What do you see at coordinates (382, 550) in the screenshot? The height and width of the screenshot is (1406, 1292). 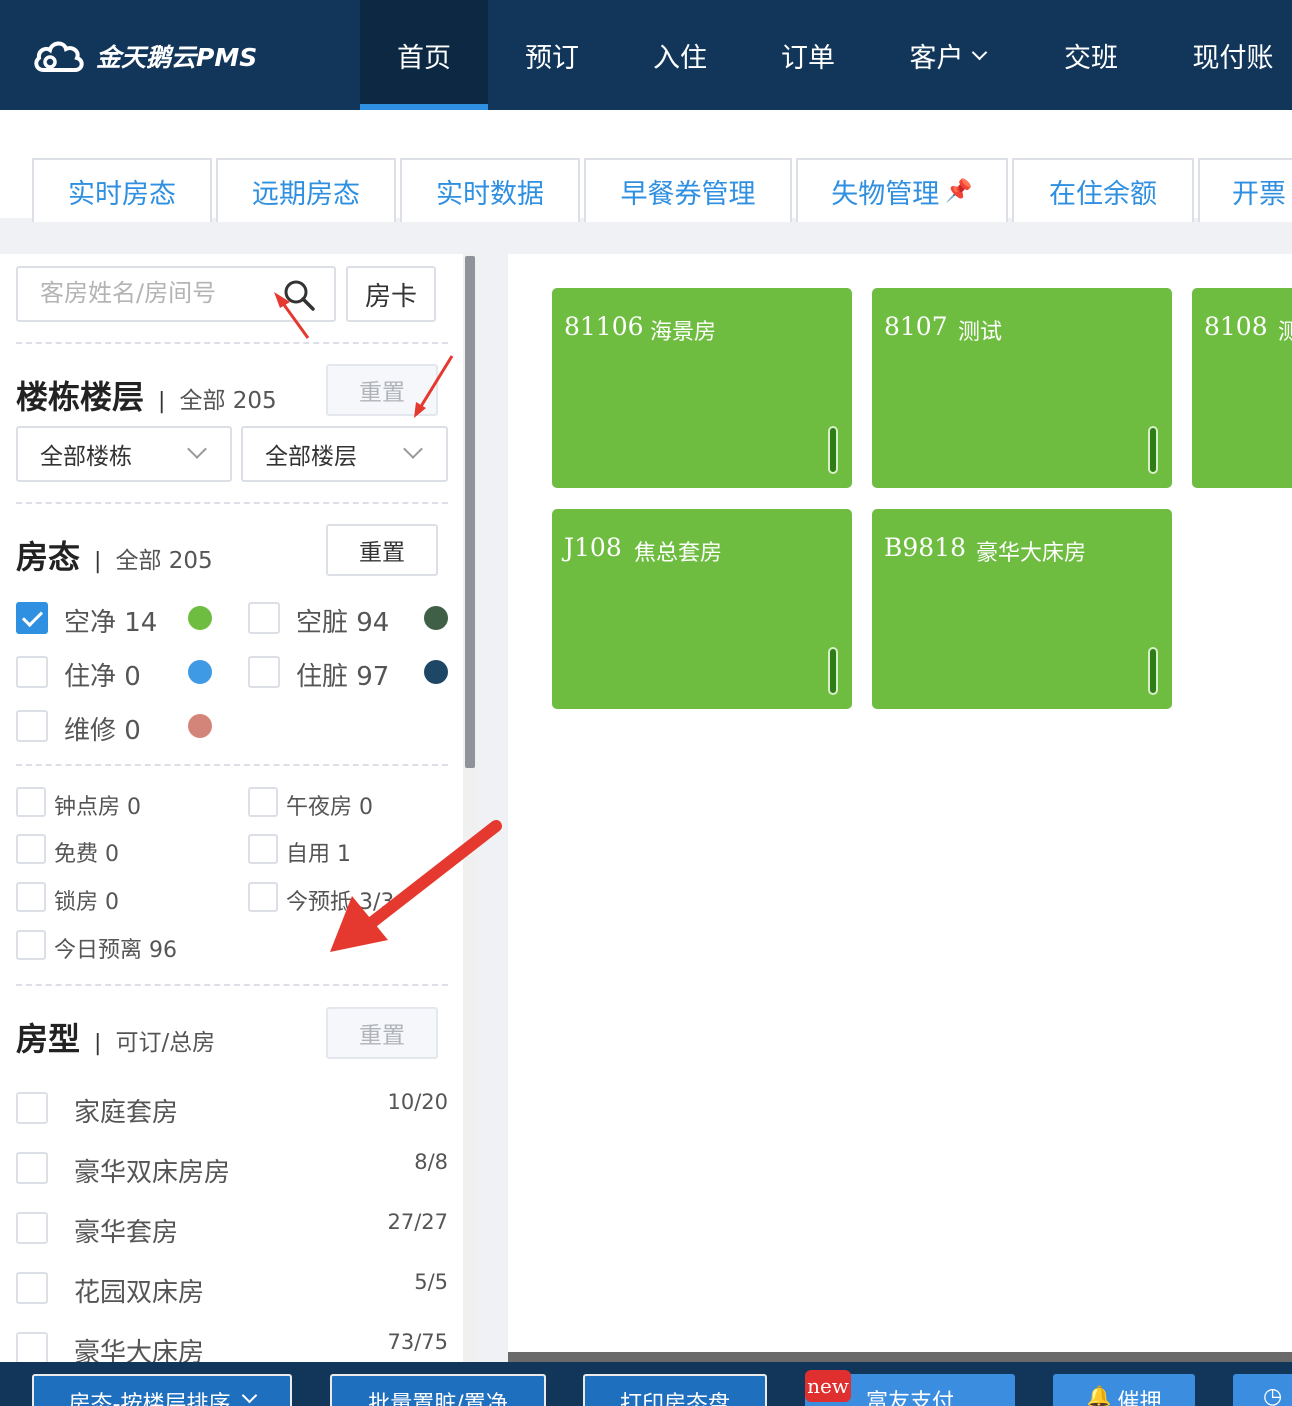 I see `status-reset-button: 重置` at bounding box center [382, 550].